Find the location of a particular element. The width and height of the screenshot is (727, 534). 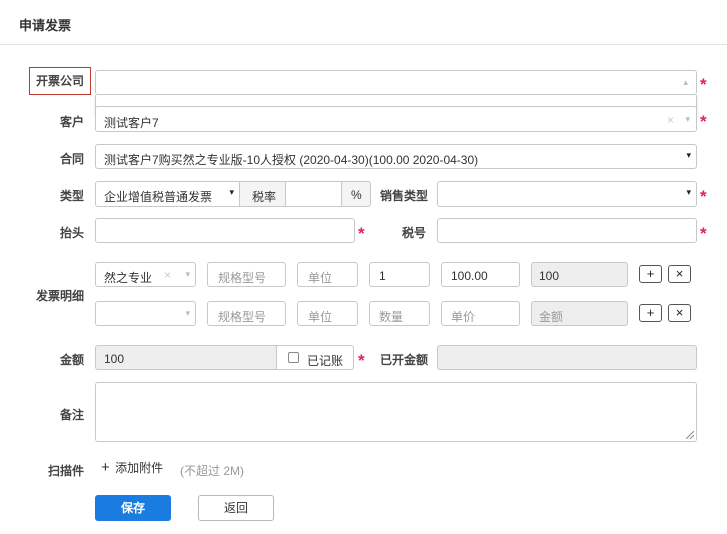

page-title: 申请发票 is located at coordinates (45, 25).